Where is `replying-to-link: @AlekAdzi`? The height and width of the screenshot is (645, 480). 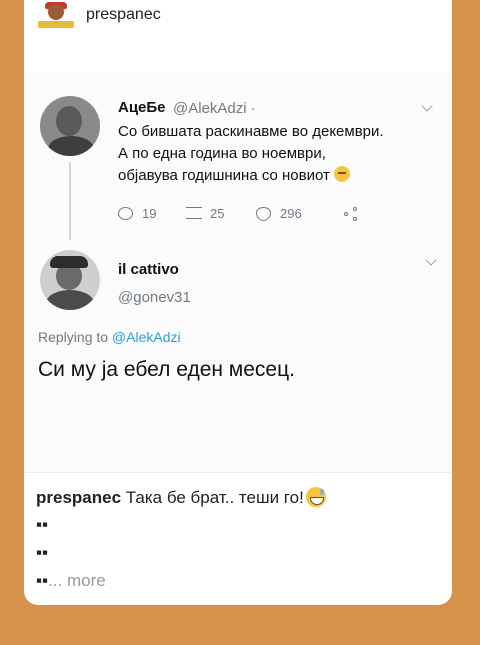
replying-to-link: @AlekAdzi is located at coordinates (146, 337).